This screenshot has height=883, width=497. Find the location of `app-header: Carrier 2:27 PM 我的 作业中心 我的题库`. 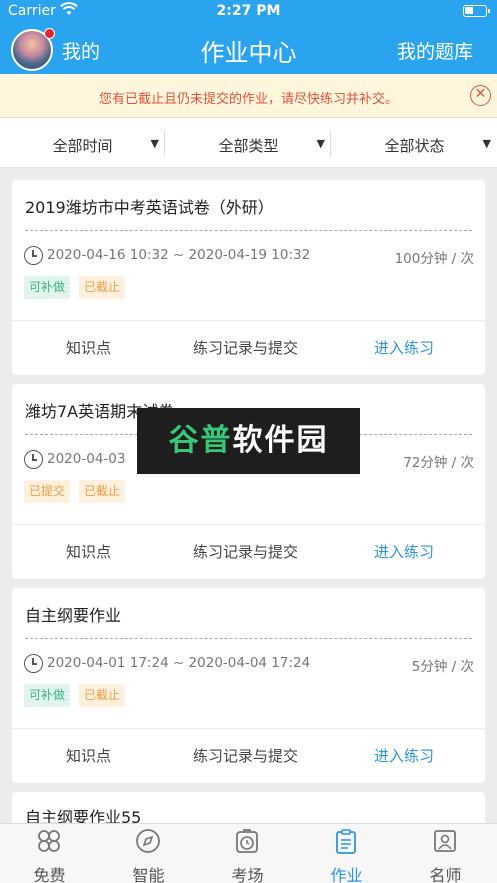

app-header: Carrier 2:27 PM 我的 作业中心 我的题库 is located at coordinates (248, 37).